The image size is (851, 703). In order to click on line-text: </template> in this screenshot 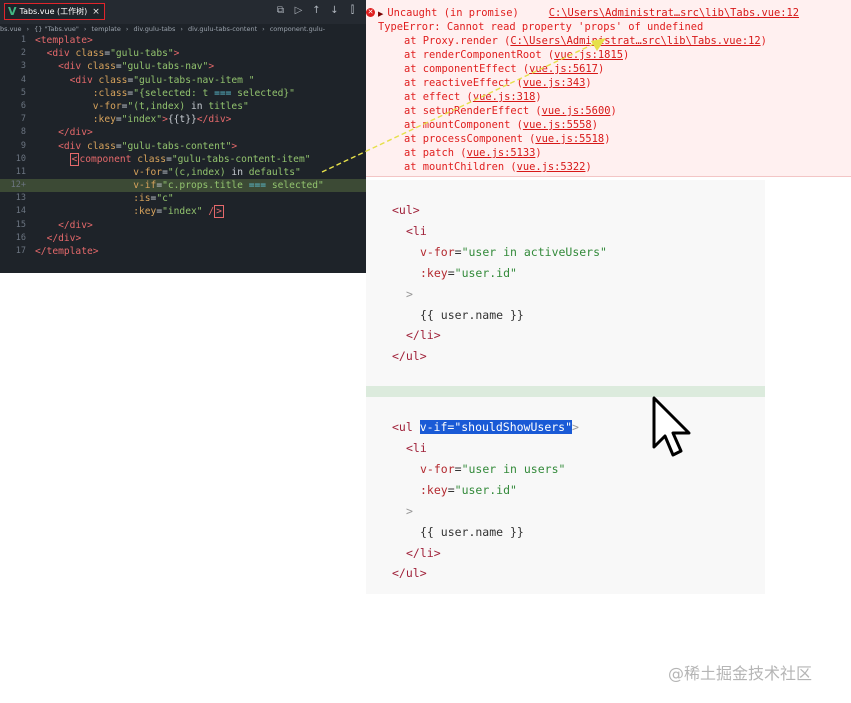, I will do `click(67, 251)`.